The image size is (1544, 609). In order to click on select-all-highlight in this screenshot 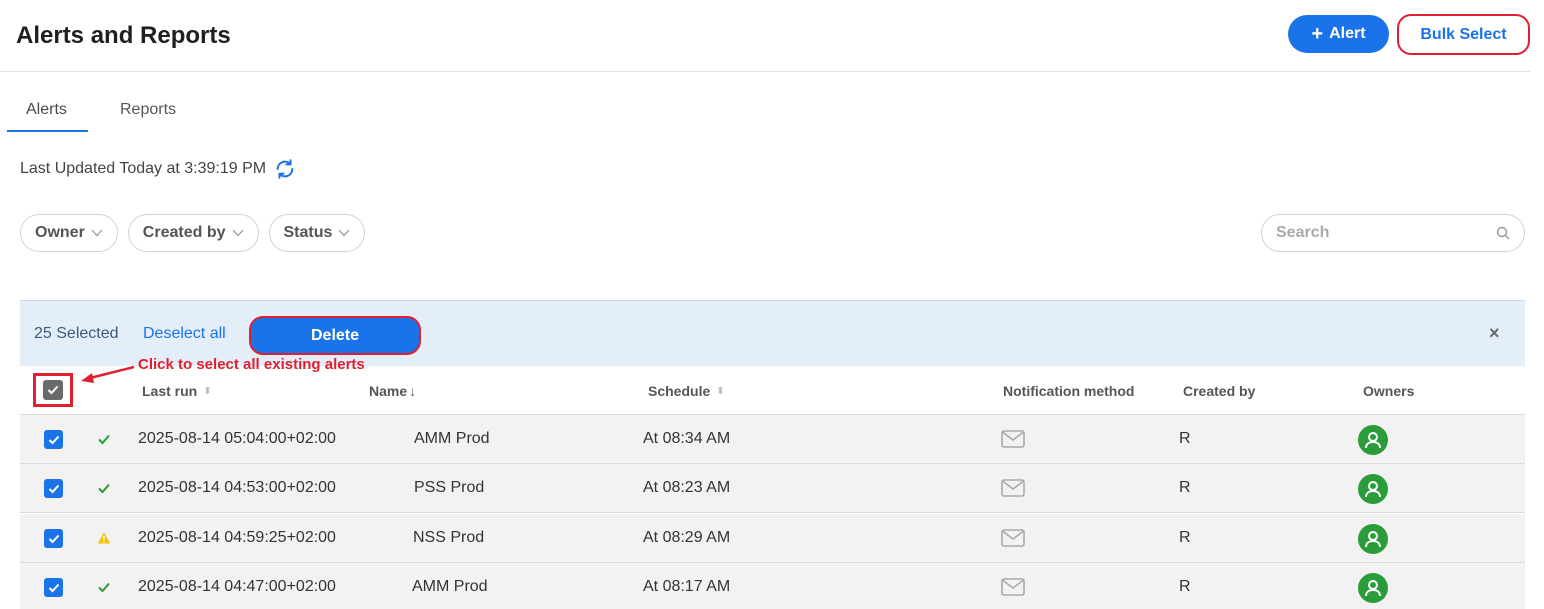, I will do `click(53, 390)`.